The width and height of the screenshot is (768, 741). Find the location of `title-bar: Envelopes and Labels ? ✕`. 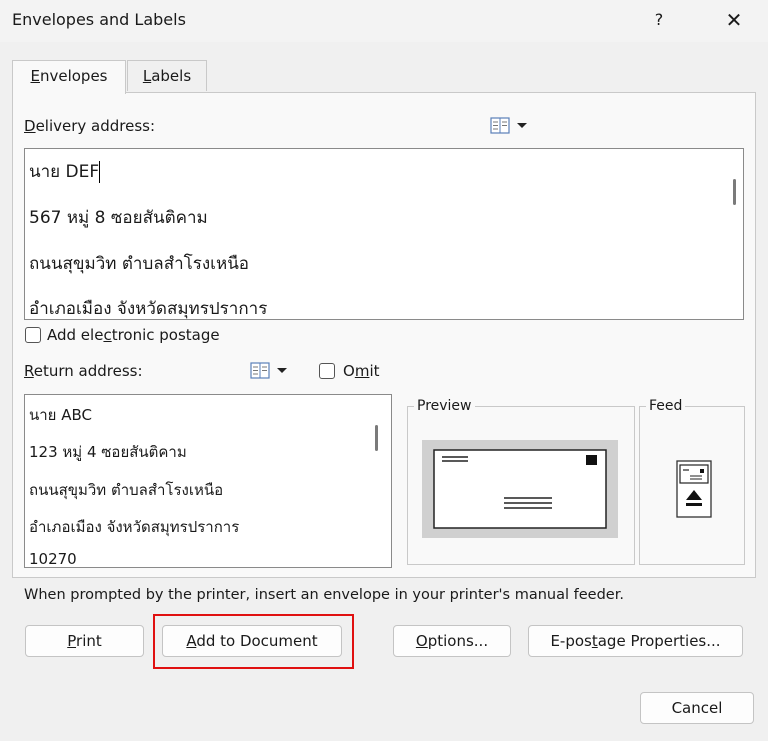

title-bar: Envelopes and Labels ? ✕ is located at coordinates (384, 21).